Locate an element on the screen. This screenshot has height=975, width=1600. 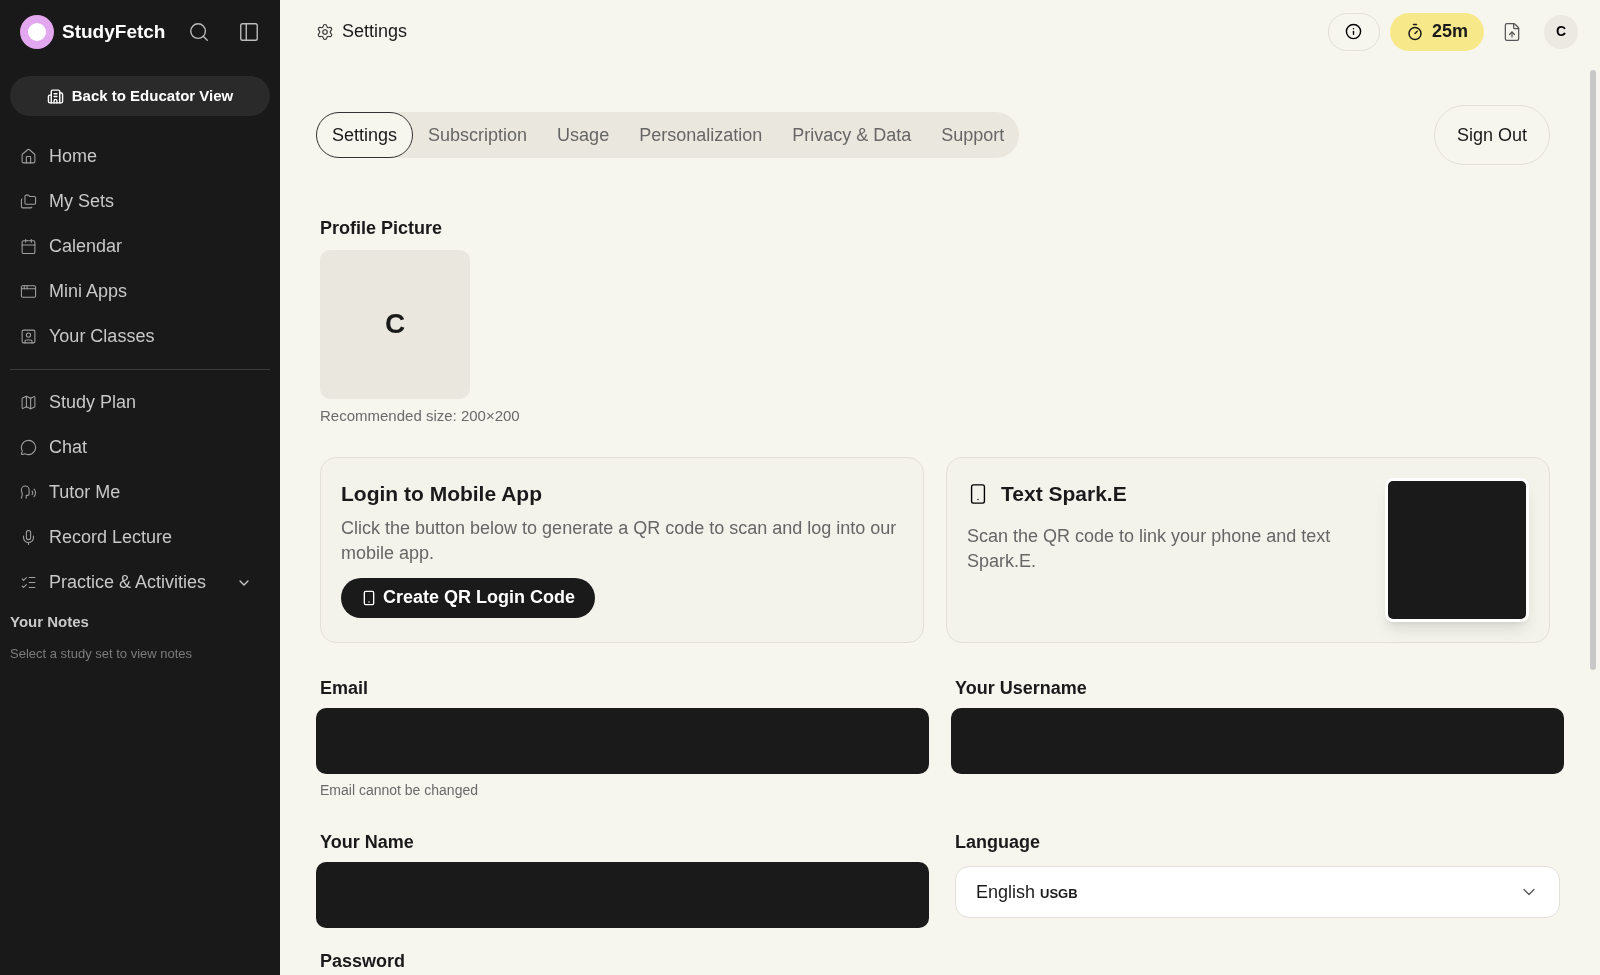
nav-item: Study Plan is located at coordinates (140, 402).